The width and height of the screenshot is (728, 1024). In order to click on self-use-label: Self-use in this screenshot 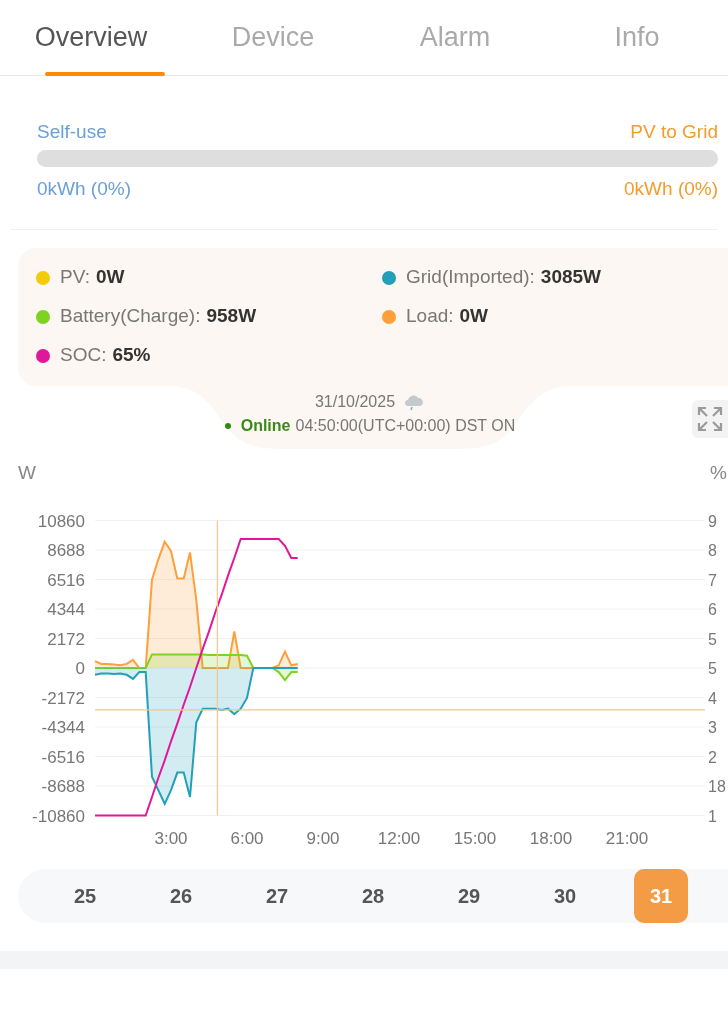, I will do `click(72, 131)`.